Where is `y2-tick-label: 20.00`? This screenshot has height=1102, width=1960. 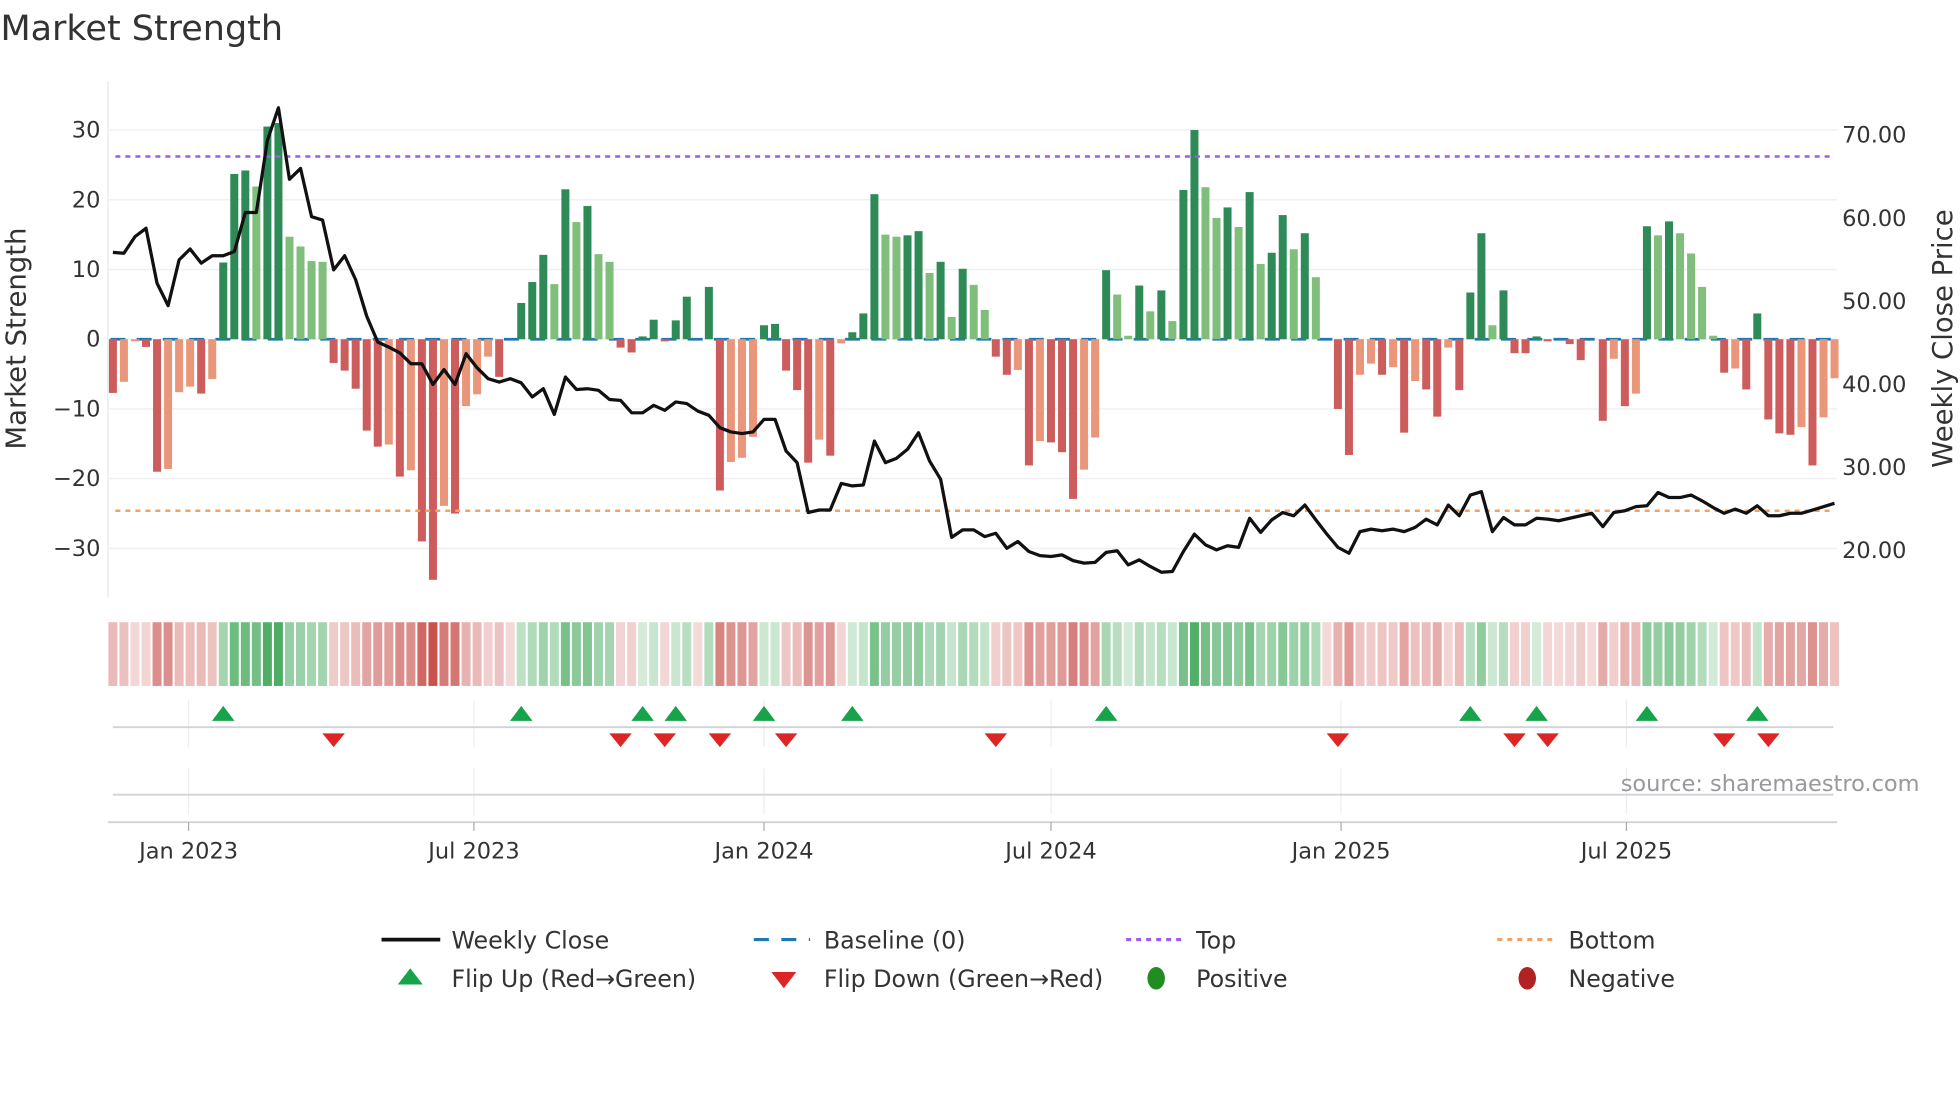
y2-tick-label: 20.00 is located at coordinates (1874, 551).